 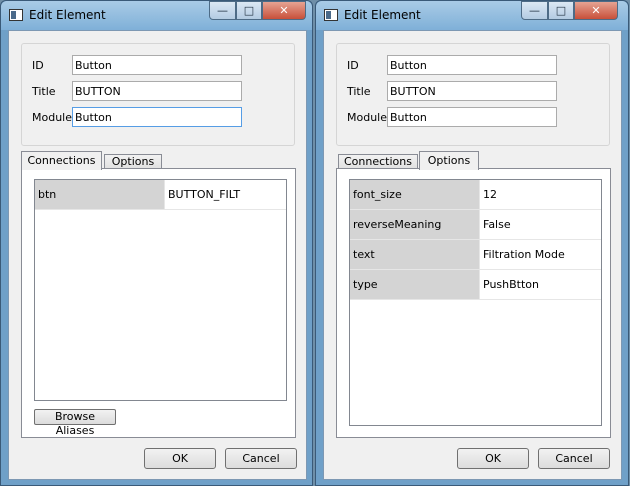 What do you see at coordinates (540, 284) in the screenshot?
I see `property-value: PushBtton` at bounding box center [540, 284].